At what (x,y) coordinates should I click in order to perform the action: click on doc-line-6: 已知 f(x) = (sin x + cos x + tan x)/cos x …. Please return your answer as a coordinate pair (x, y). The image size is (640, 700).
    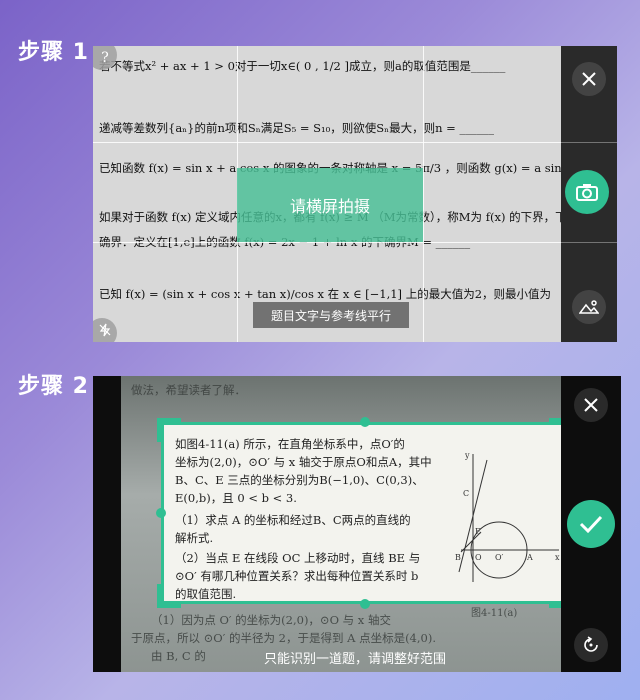
    Looking at the image, I should click on (325, 294).